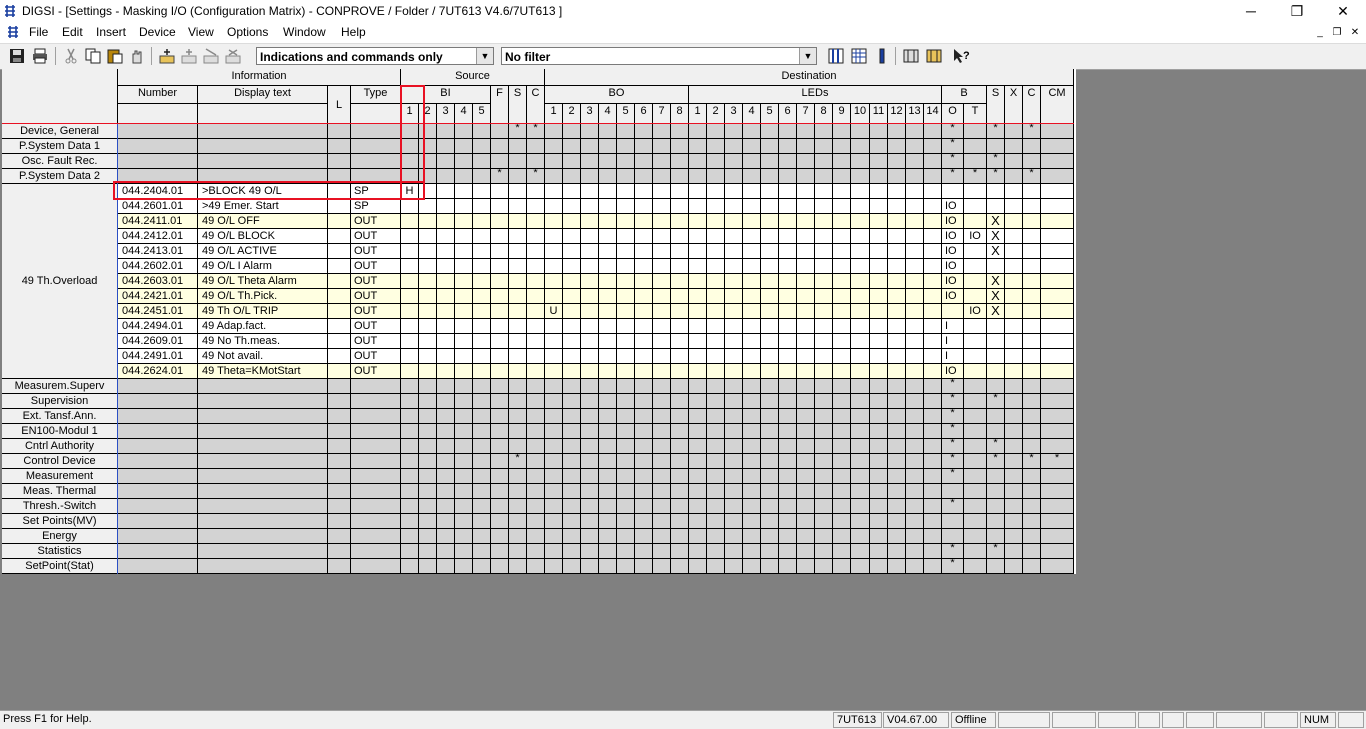 Image resolution: width=1366 pixels, height=729 pixels. I want to click on group-header: P.System Data 2, so click(60, 176).